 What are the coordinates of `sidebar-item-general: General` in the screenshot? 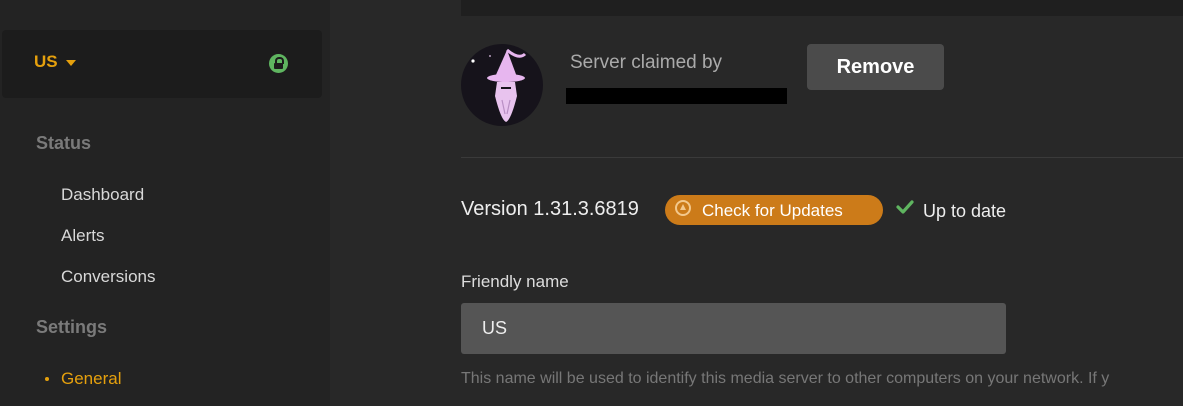 It's located at (91, 379).